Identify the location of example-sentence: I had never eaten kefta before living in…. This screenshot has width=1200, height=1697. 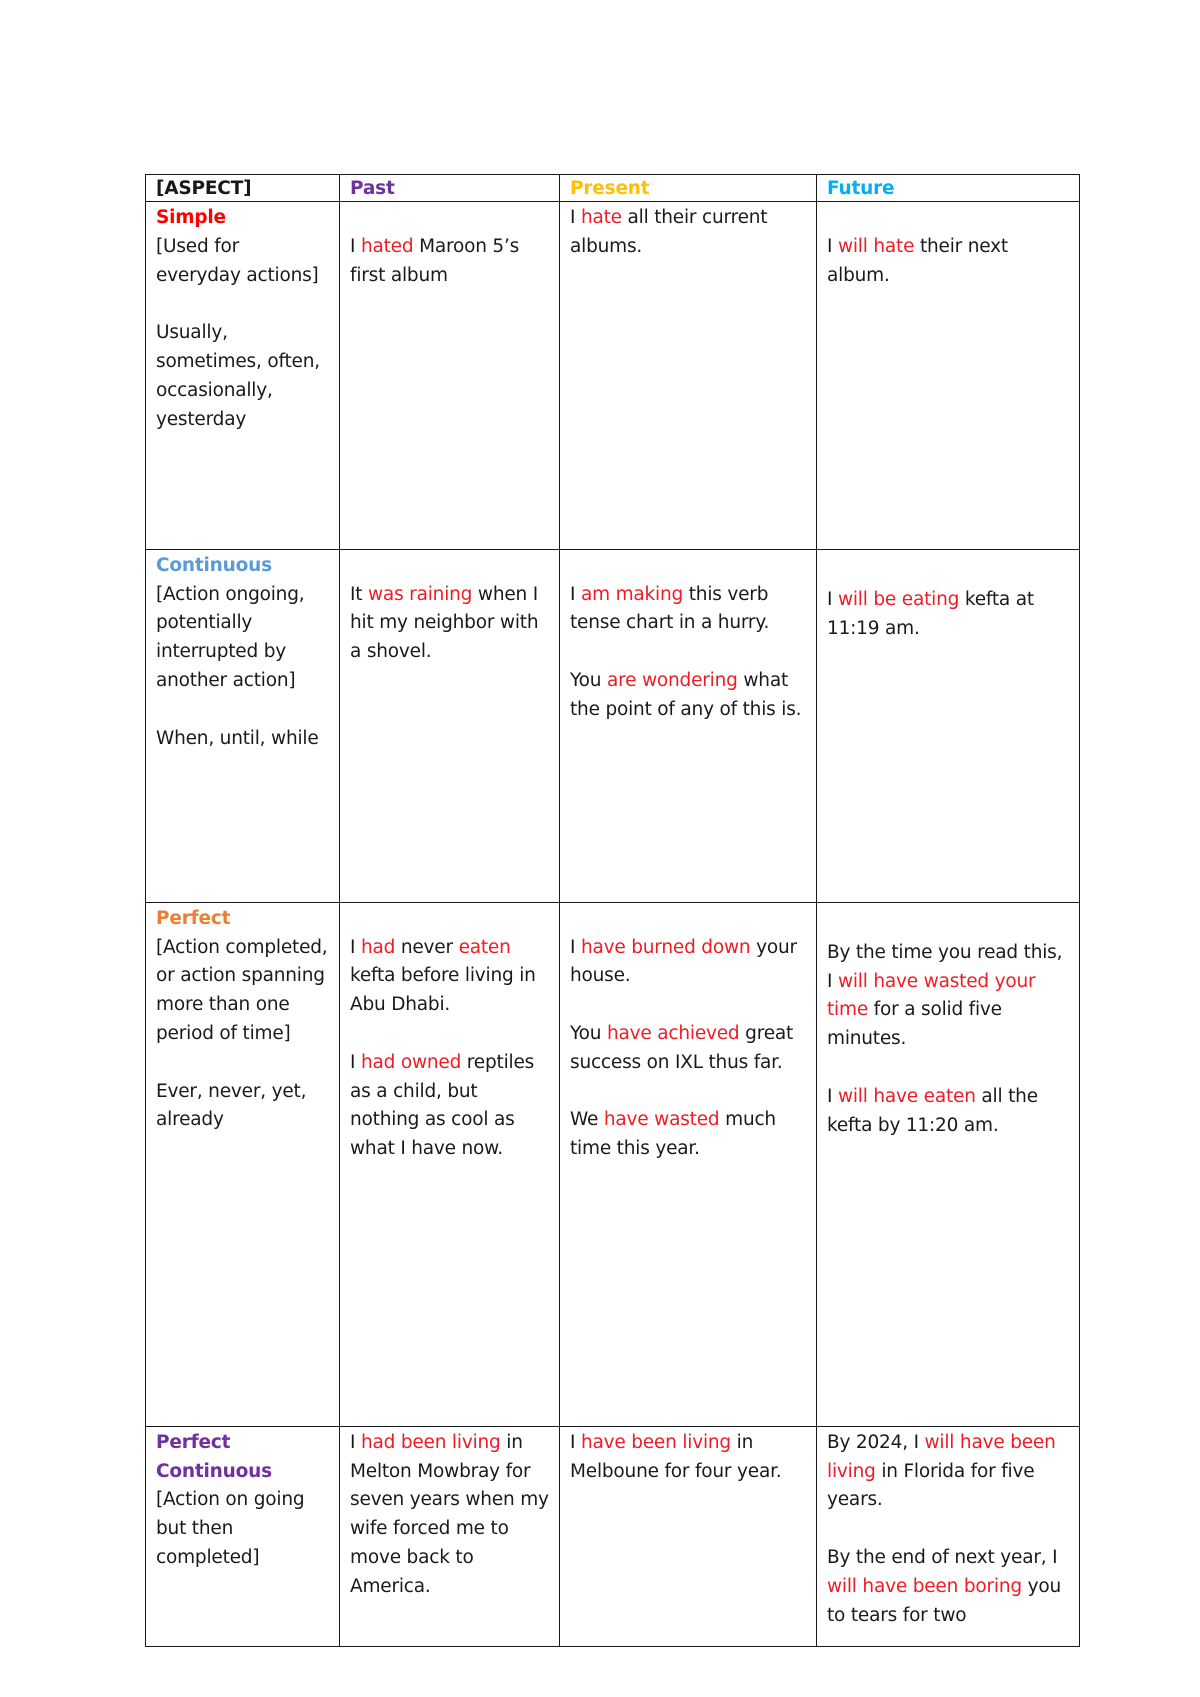
(443, 976).